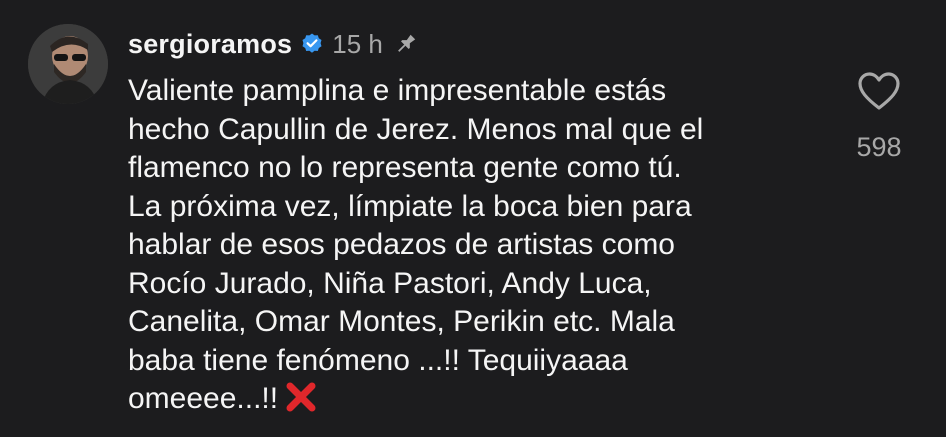  What do you see at coordinates (406, 44) in the screenshot?
I see `pin-icon` at bounding box center [406, 44].